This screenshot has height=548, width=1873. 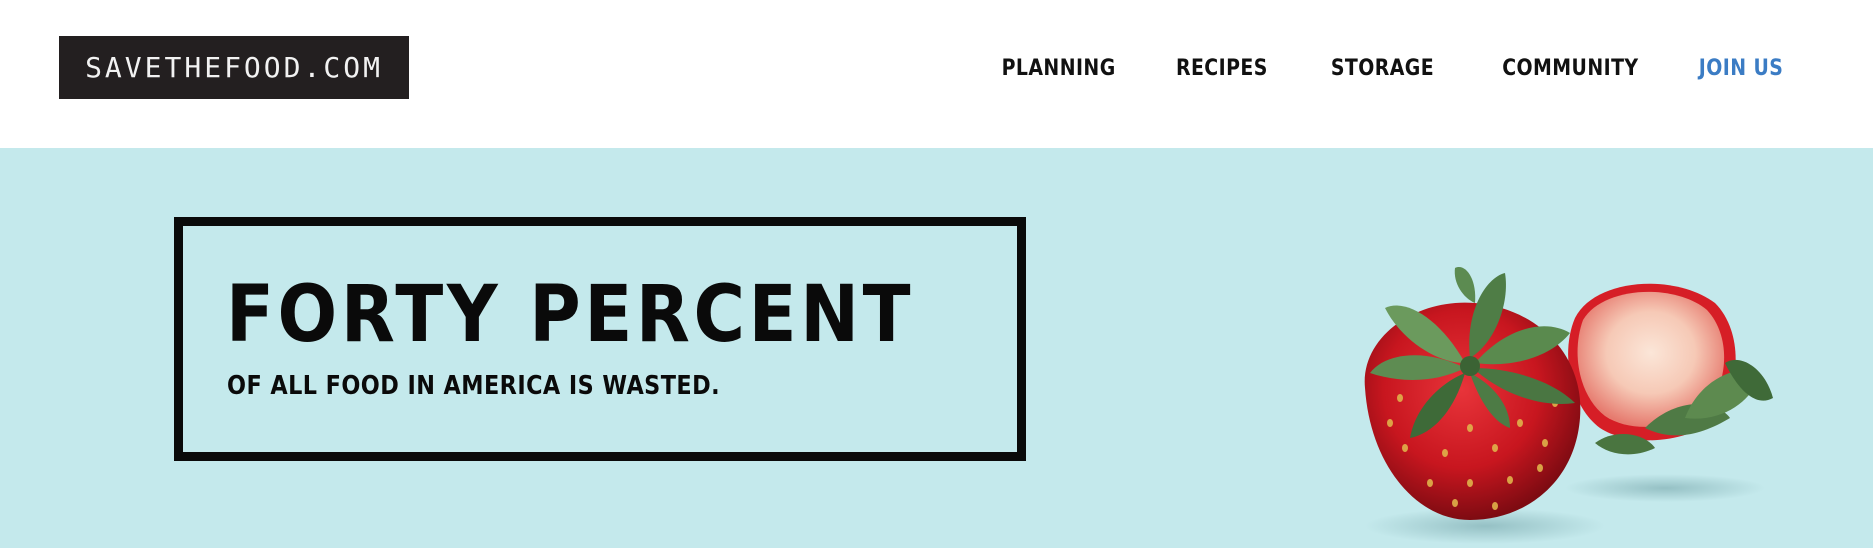 What do you see at coordinates (1570, 68) in the screenshot?
I see `nav-community: COMMUNITY` at bounding box center [1570, 68].